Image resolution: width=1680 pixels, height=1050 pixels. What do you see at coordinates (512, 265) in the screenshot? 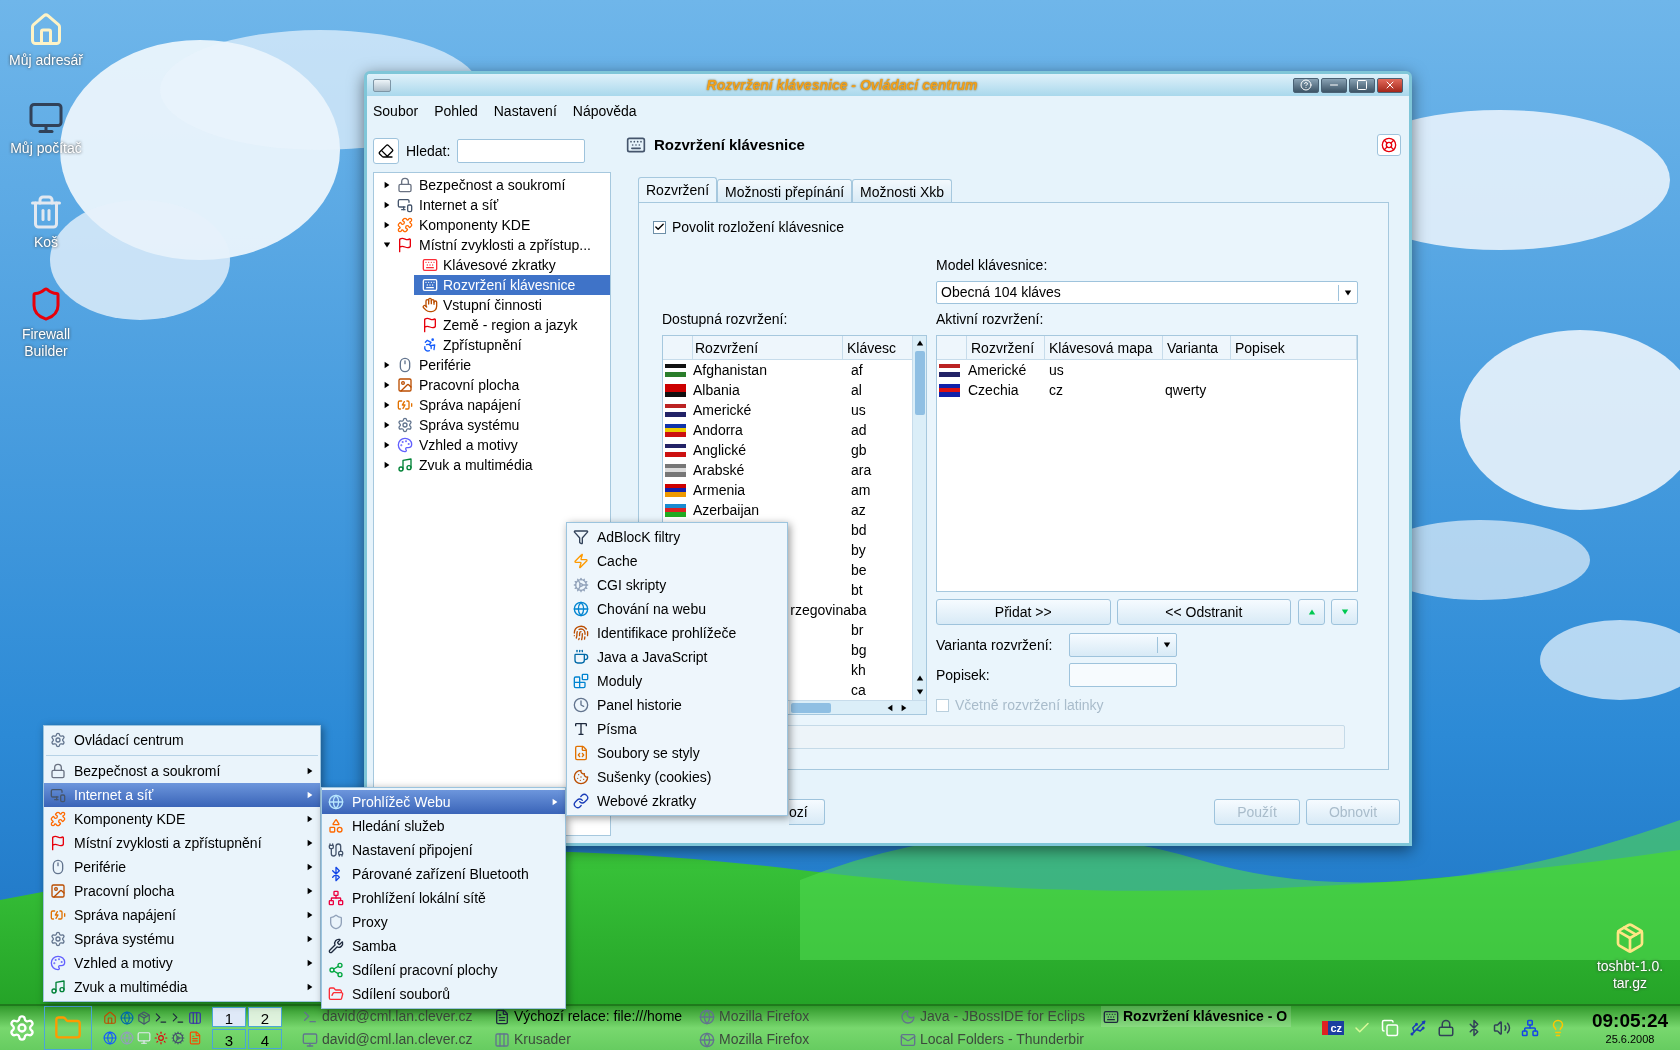
I see `tree-item: Klávesové zkratky` at bounding box center [512, 265].